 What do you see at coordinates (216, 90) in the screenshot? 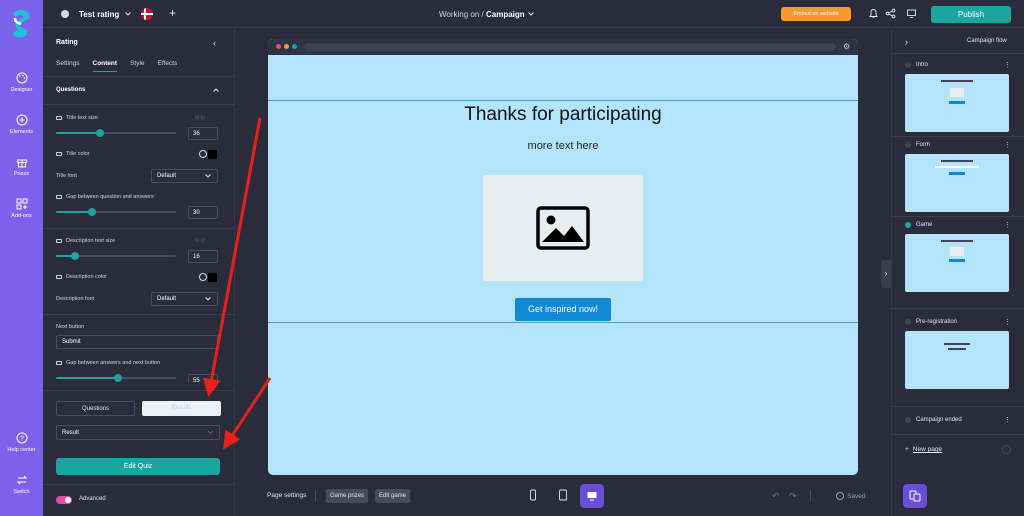
I see `chevron-up-icon` at bounding box center [216, 90].